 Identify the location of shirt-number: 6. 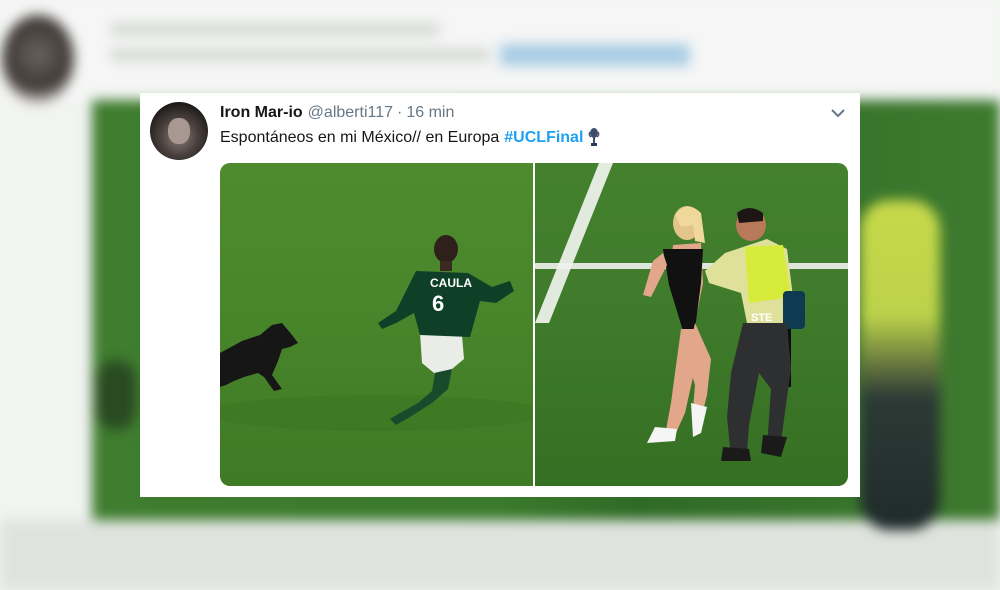
(438, 303).